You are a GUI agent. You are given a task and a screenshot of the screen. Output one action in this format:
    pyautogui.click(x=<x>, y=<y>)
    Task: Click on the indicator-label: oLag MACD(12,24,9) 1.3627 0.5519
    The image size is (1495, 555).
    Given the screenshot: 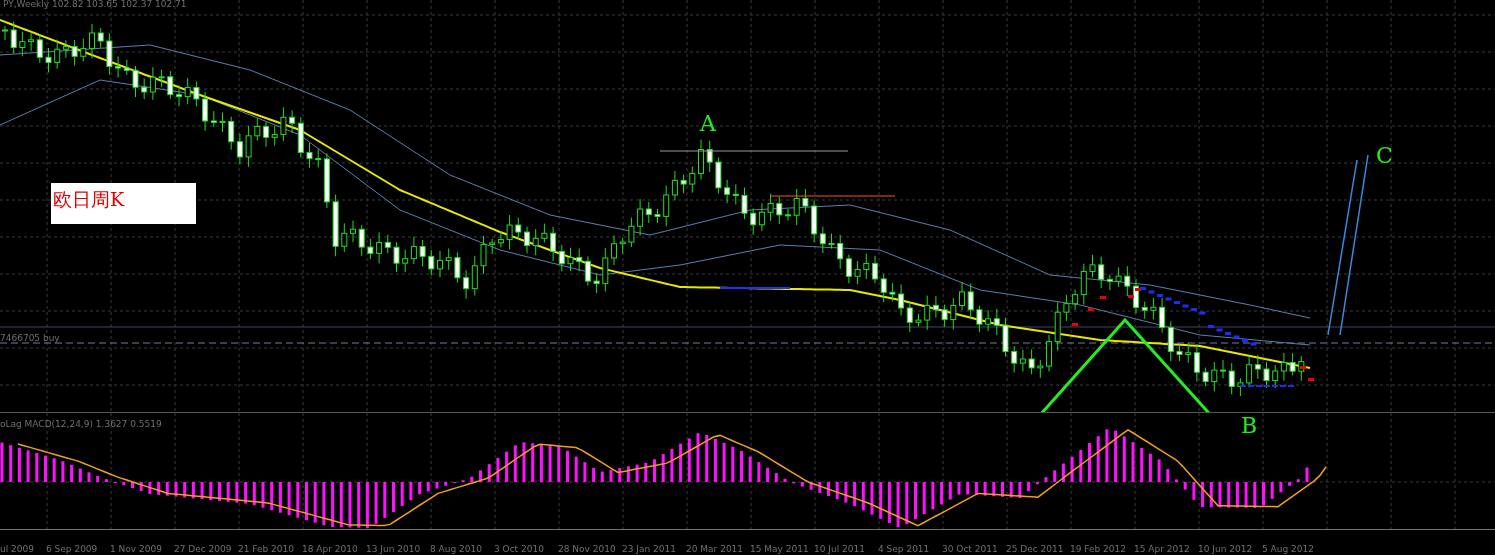 What is the action you would take?
    pyautogui.click(x=81, y=424)
    